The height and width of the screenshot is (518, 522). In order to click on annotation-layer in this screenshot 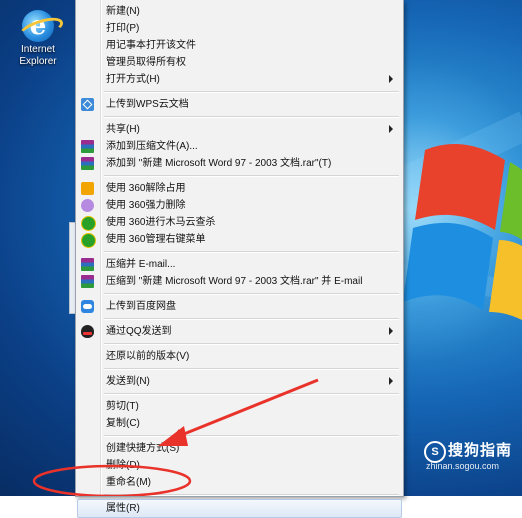, I will do `click(175, 437)`.